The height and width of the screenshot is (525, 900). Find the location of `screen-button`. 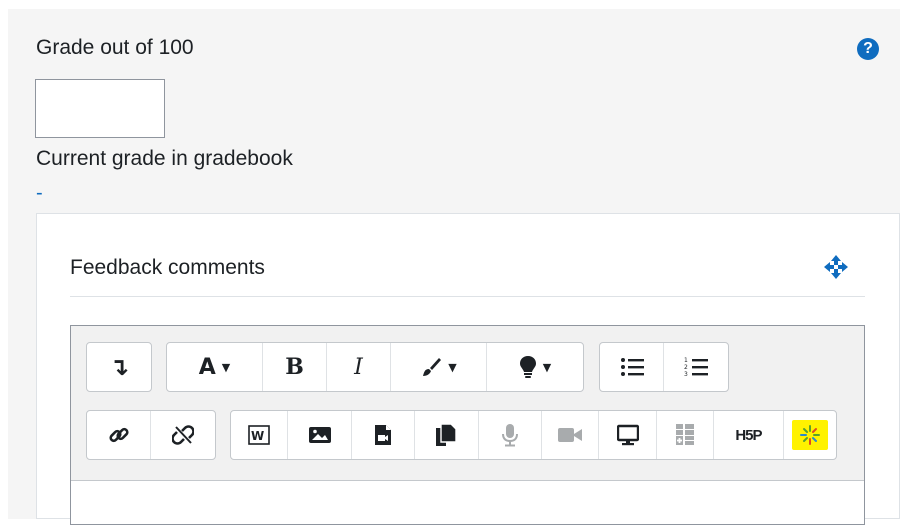

screen-button is located at coordinates (628, 435).